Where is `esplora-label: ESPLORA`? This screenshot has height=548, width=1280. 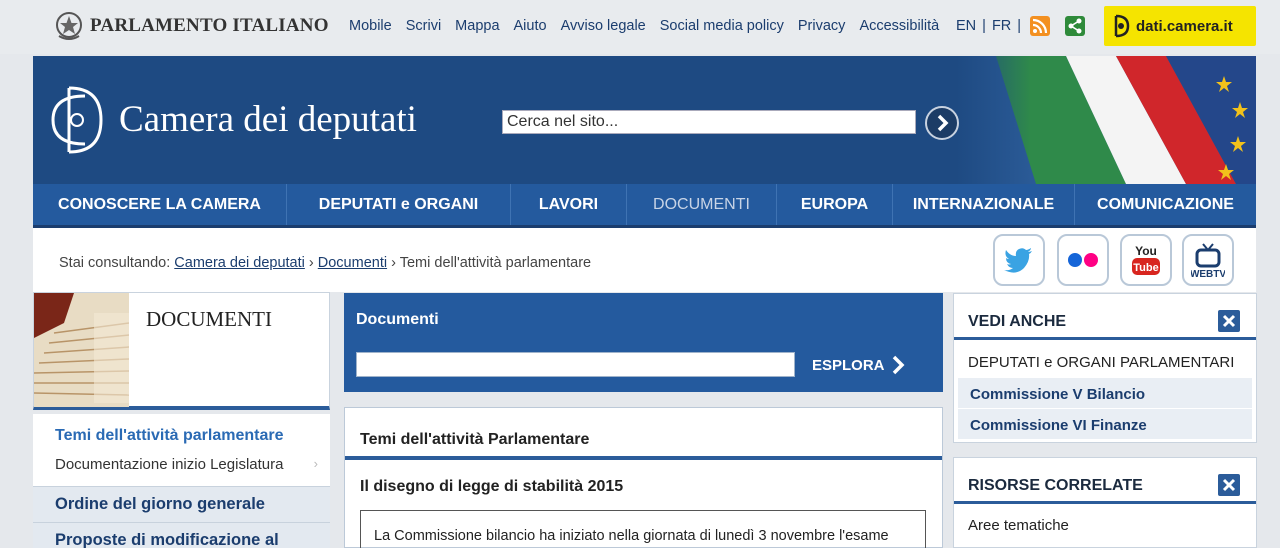
esplora-label: ESPLORA is located at coordinates (848, 365).